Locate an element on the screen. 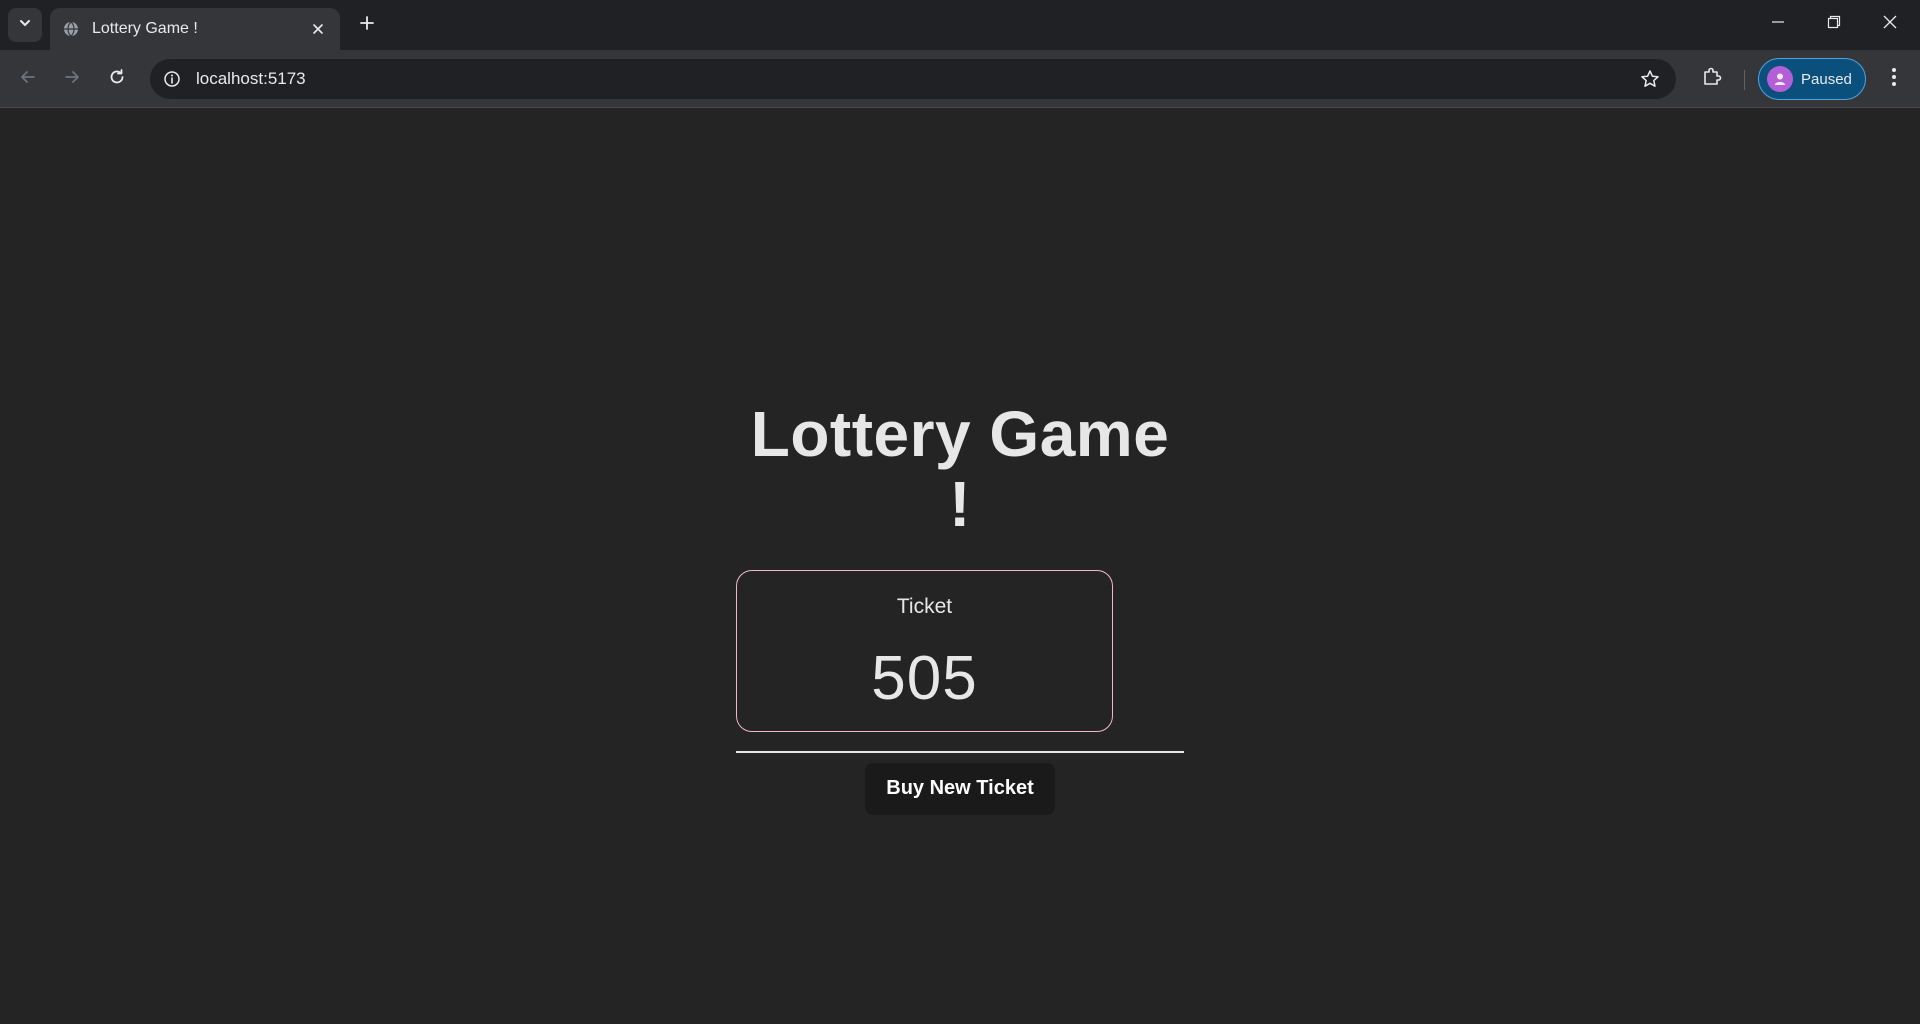 This screenshot has width=1920, height=1024. browser-menu-button is located at coordinates (1894, 79).